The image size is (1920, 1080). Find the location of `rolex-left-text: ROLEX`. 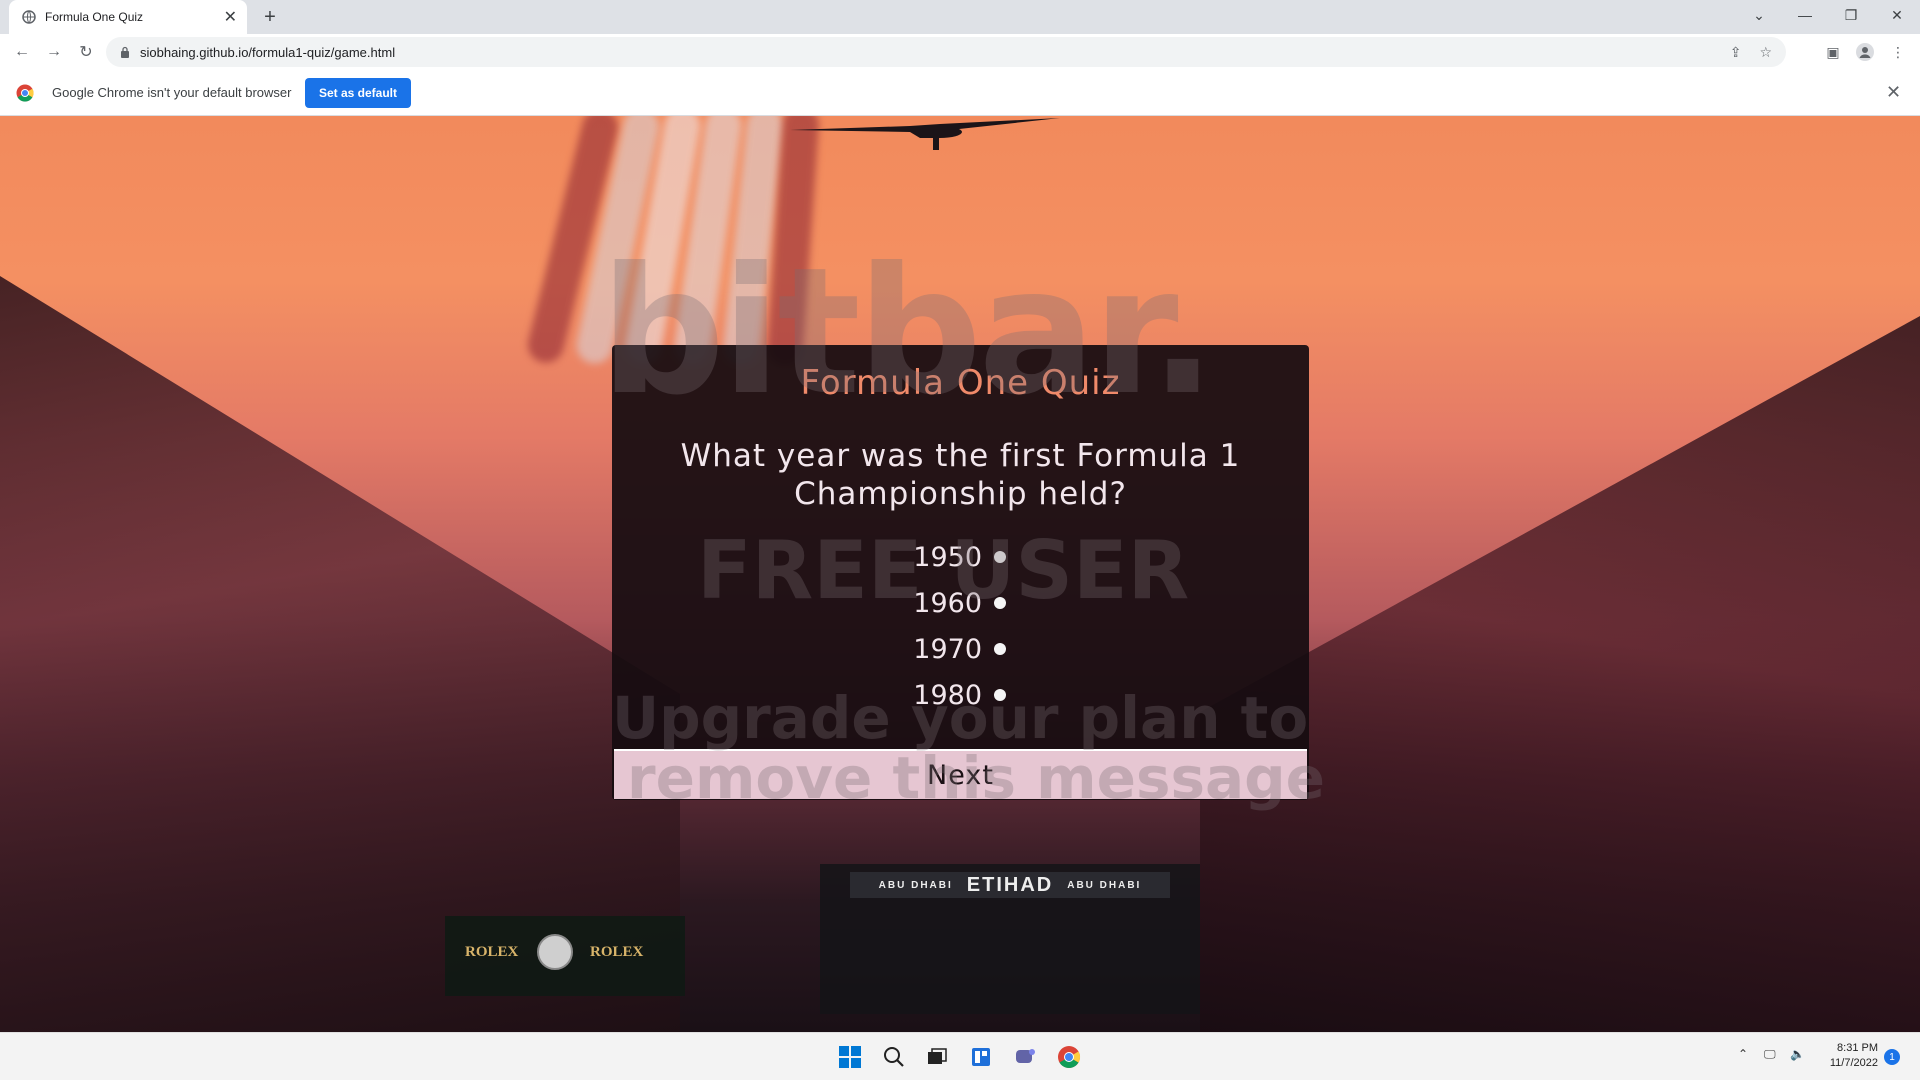

rolex-left-text: ROLEX is located at coordinates (492, 952).